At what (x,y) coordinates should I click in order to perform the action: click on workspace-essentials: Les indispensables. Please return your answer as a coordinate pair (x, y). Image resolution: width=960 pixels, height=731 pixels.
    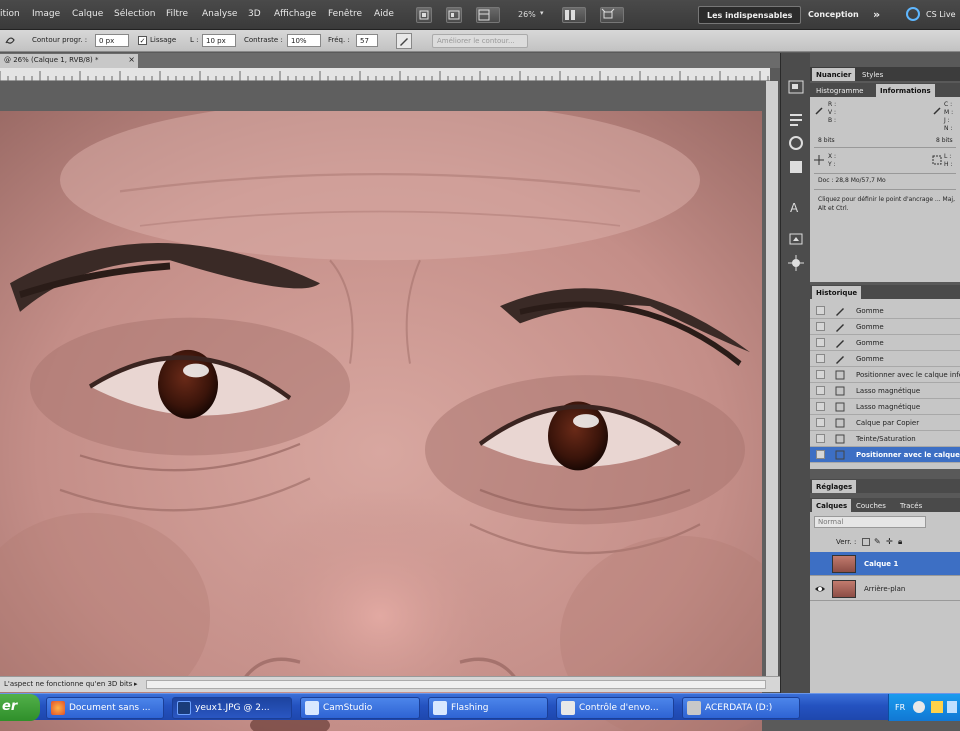
    Looking at the image, I should click on (750, 15).